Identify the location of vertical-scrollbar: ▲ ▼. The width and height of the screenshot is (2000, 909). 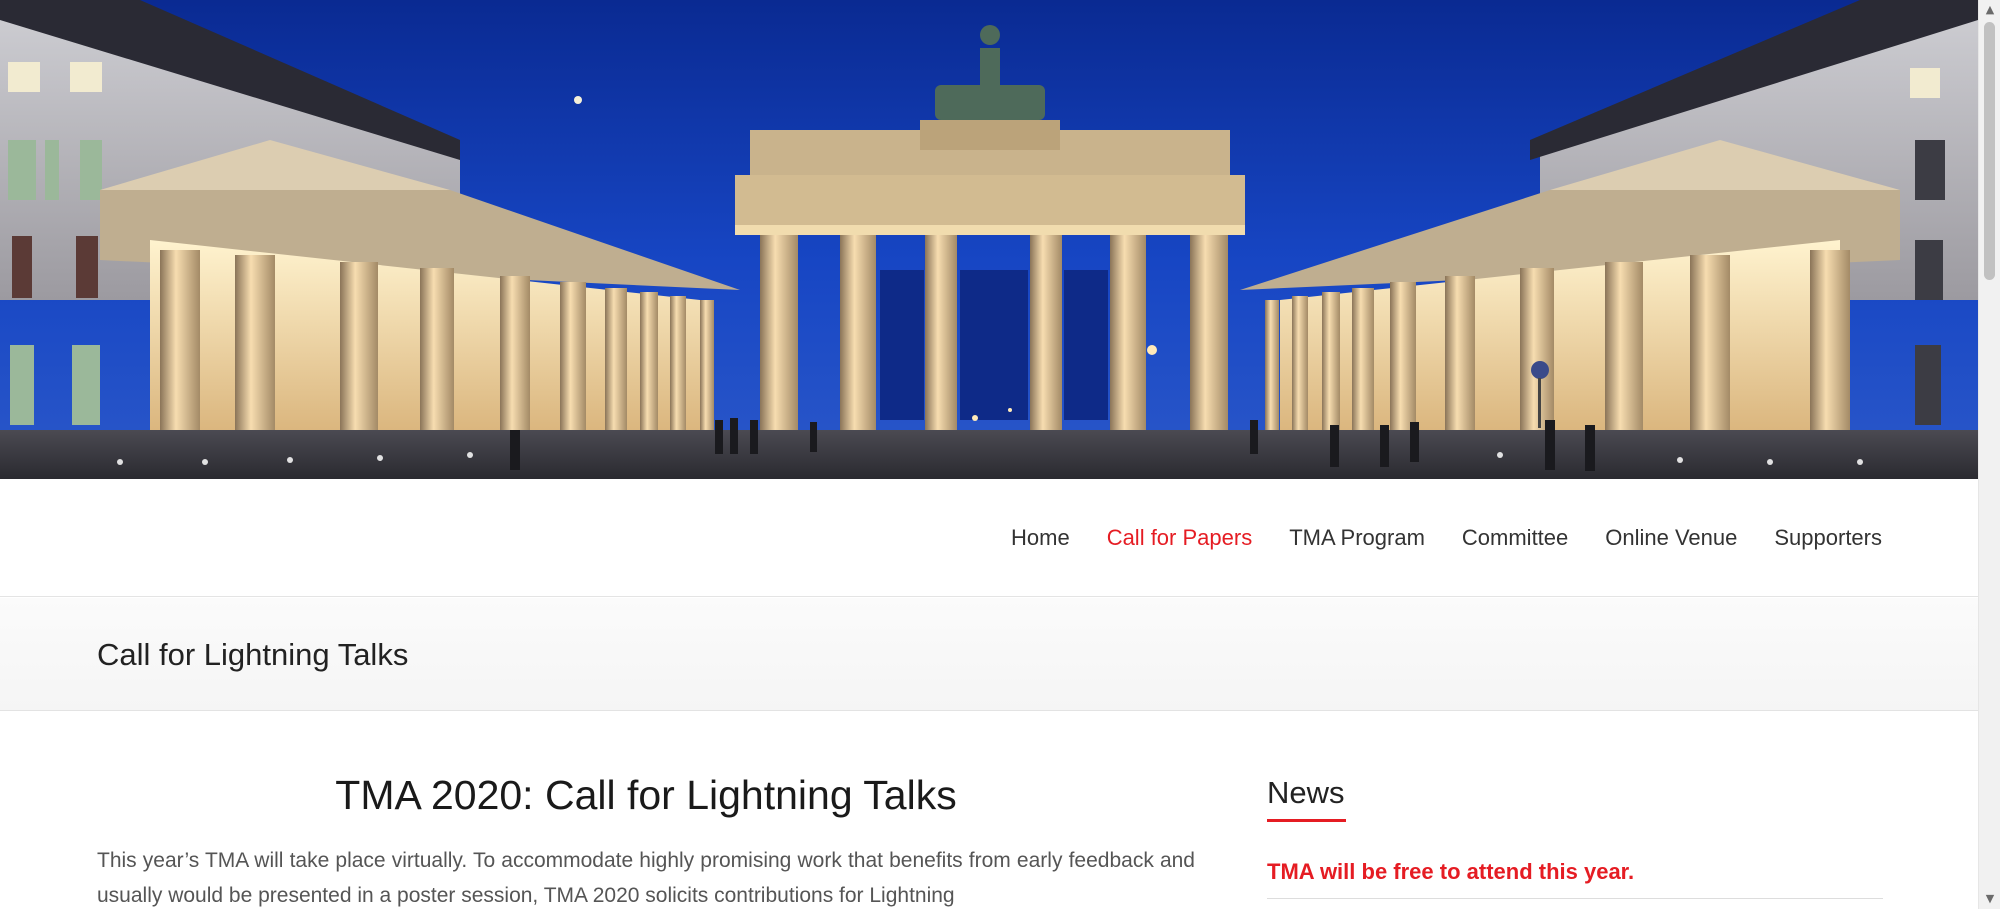
(1989, 454).